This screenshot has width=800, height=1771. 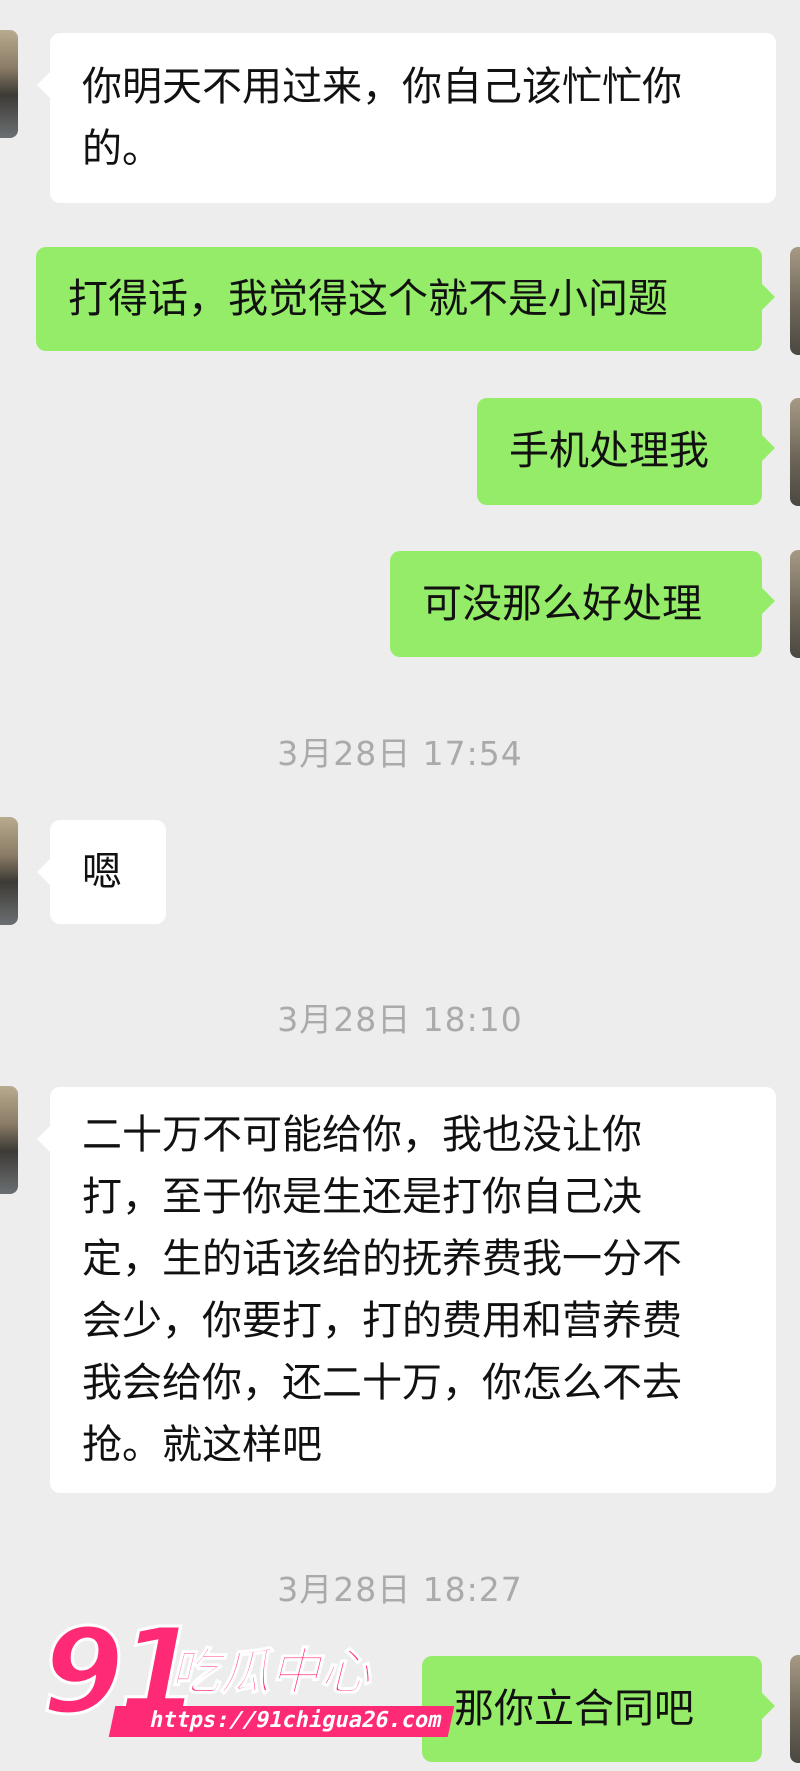 I want to click on outgoing-message-bubble: 那你立合同吧, so click(x=598, y=1709).